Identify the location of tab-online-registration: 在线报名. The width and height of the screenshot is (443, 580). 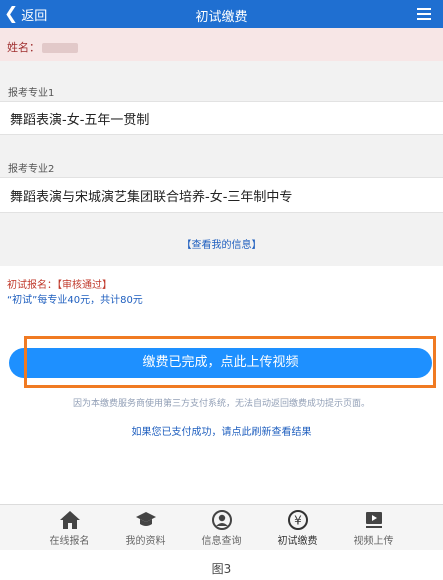
(70, 528).